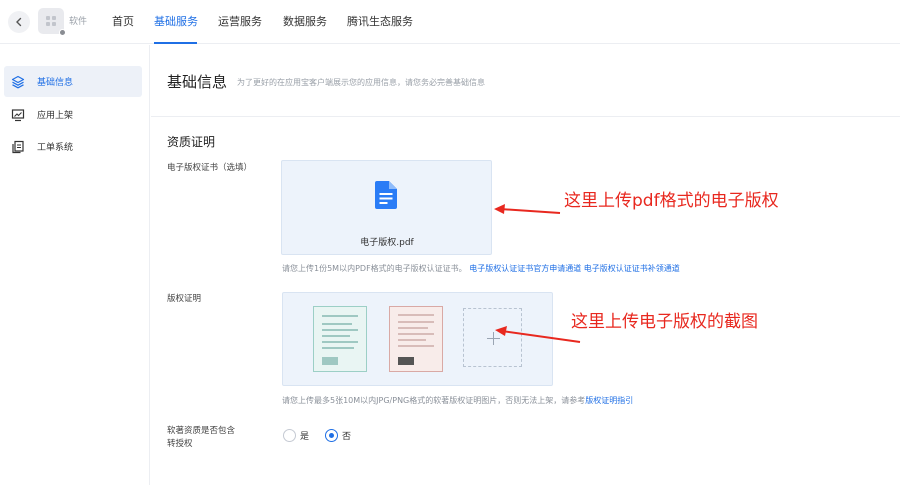 The width and height of the screenshot is (900, 485). Describe the element at coordinates (18, 147) in the screenshot. I see `documents-icon` at that location.